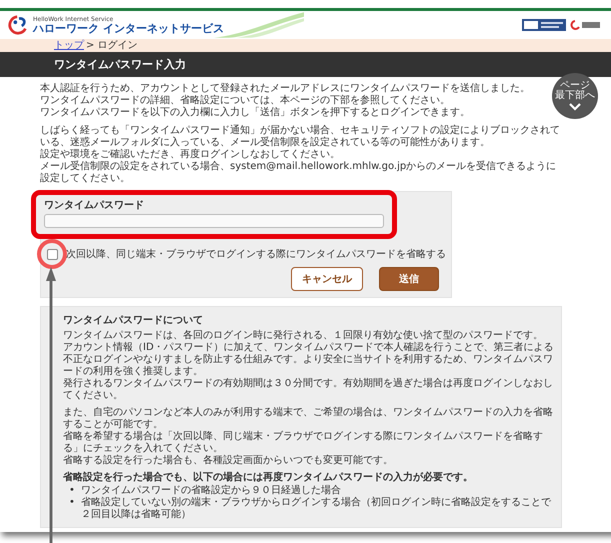  Describe the element at coordinates (316, 509) in the screenshot. I see `bullet-item: 省略設定していない別の端末・ブラウザからログインする場合（初回ログイン時に省略設定をすることで２回目以降は省略可能）` at that location.